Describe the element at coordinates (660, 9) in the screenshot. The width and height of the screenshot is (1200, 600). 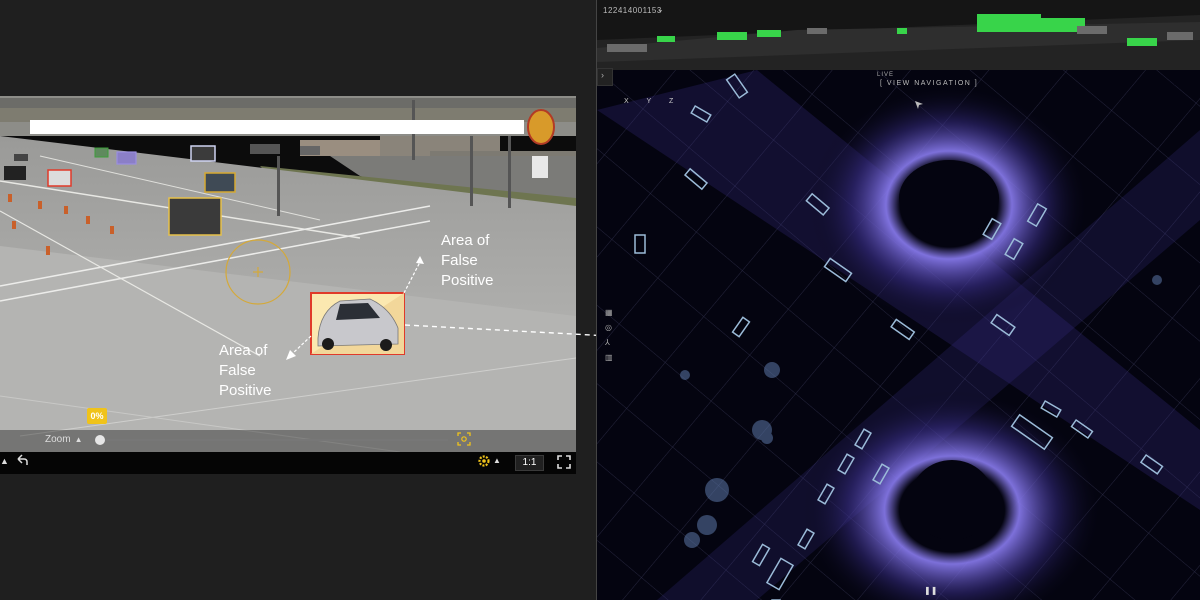
I see `chevron-down-icon: ⌄` at that location.